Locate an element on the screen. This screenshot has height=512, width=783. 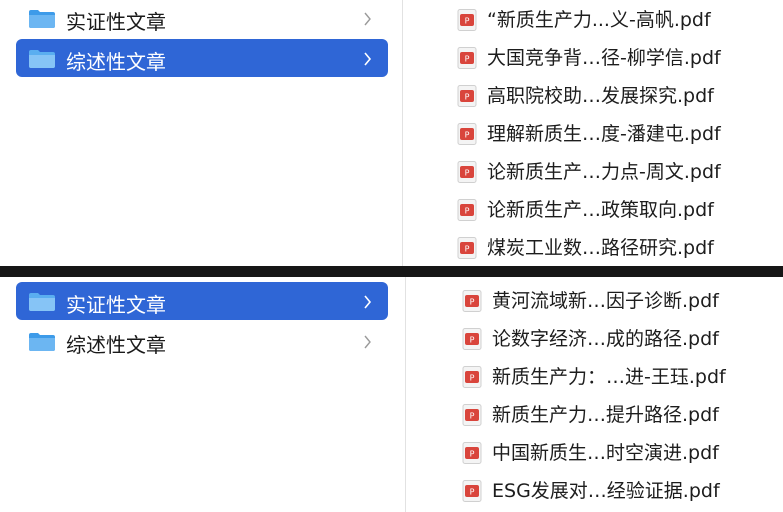
file-name: 煤炭工业数…路径研究.pdf is located at coordinates (600, 248).